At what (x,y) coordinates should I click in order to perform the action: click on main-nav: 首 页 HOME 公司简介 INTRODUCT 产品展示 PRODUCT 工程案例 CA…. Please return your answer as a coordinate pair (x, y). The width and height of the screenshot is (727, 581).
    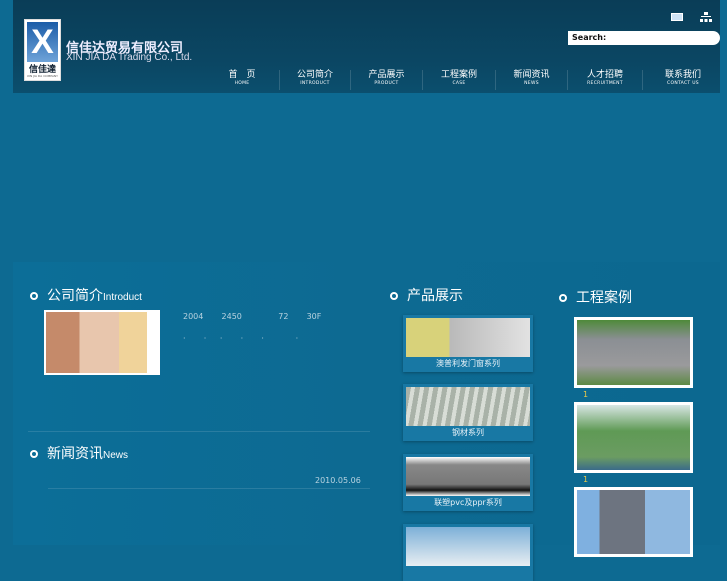
    Looking at the image, I should click on (464, 80).